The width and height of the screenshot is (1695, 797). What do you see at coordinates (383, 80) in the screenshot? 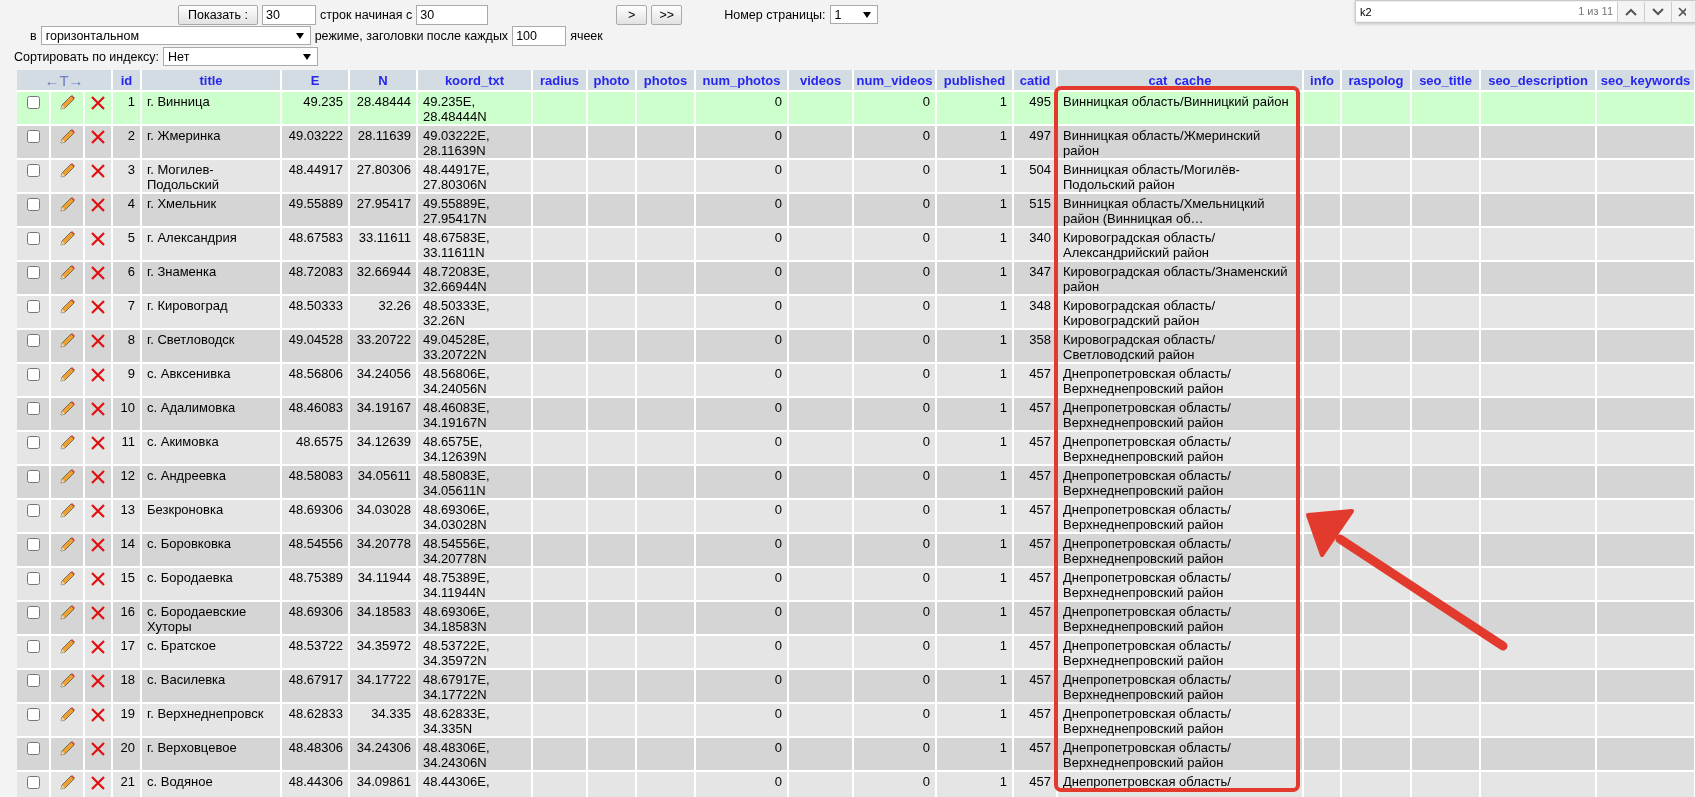
I see `column-header: N` at bounding box center [383, 80].